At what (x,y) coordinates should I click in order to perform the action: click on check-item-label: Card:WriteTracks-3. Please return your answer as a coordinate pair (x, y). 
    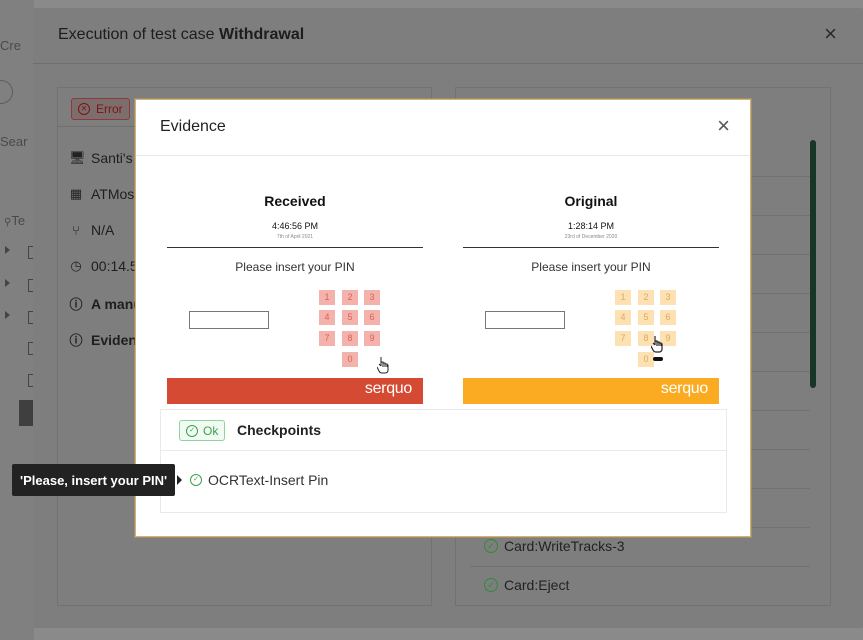
    Looking at the image, I should click on (564, 546).